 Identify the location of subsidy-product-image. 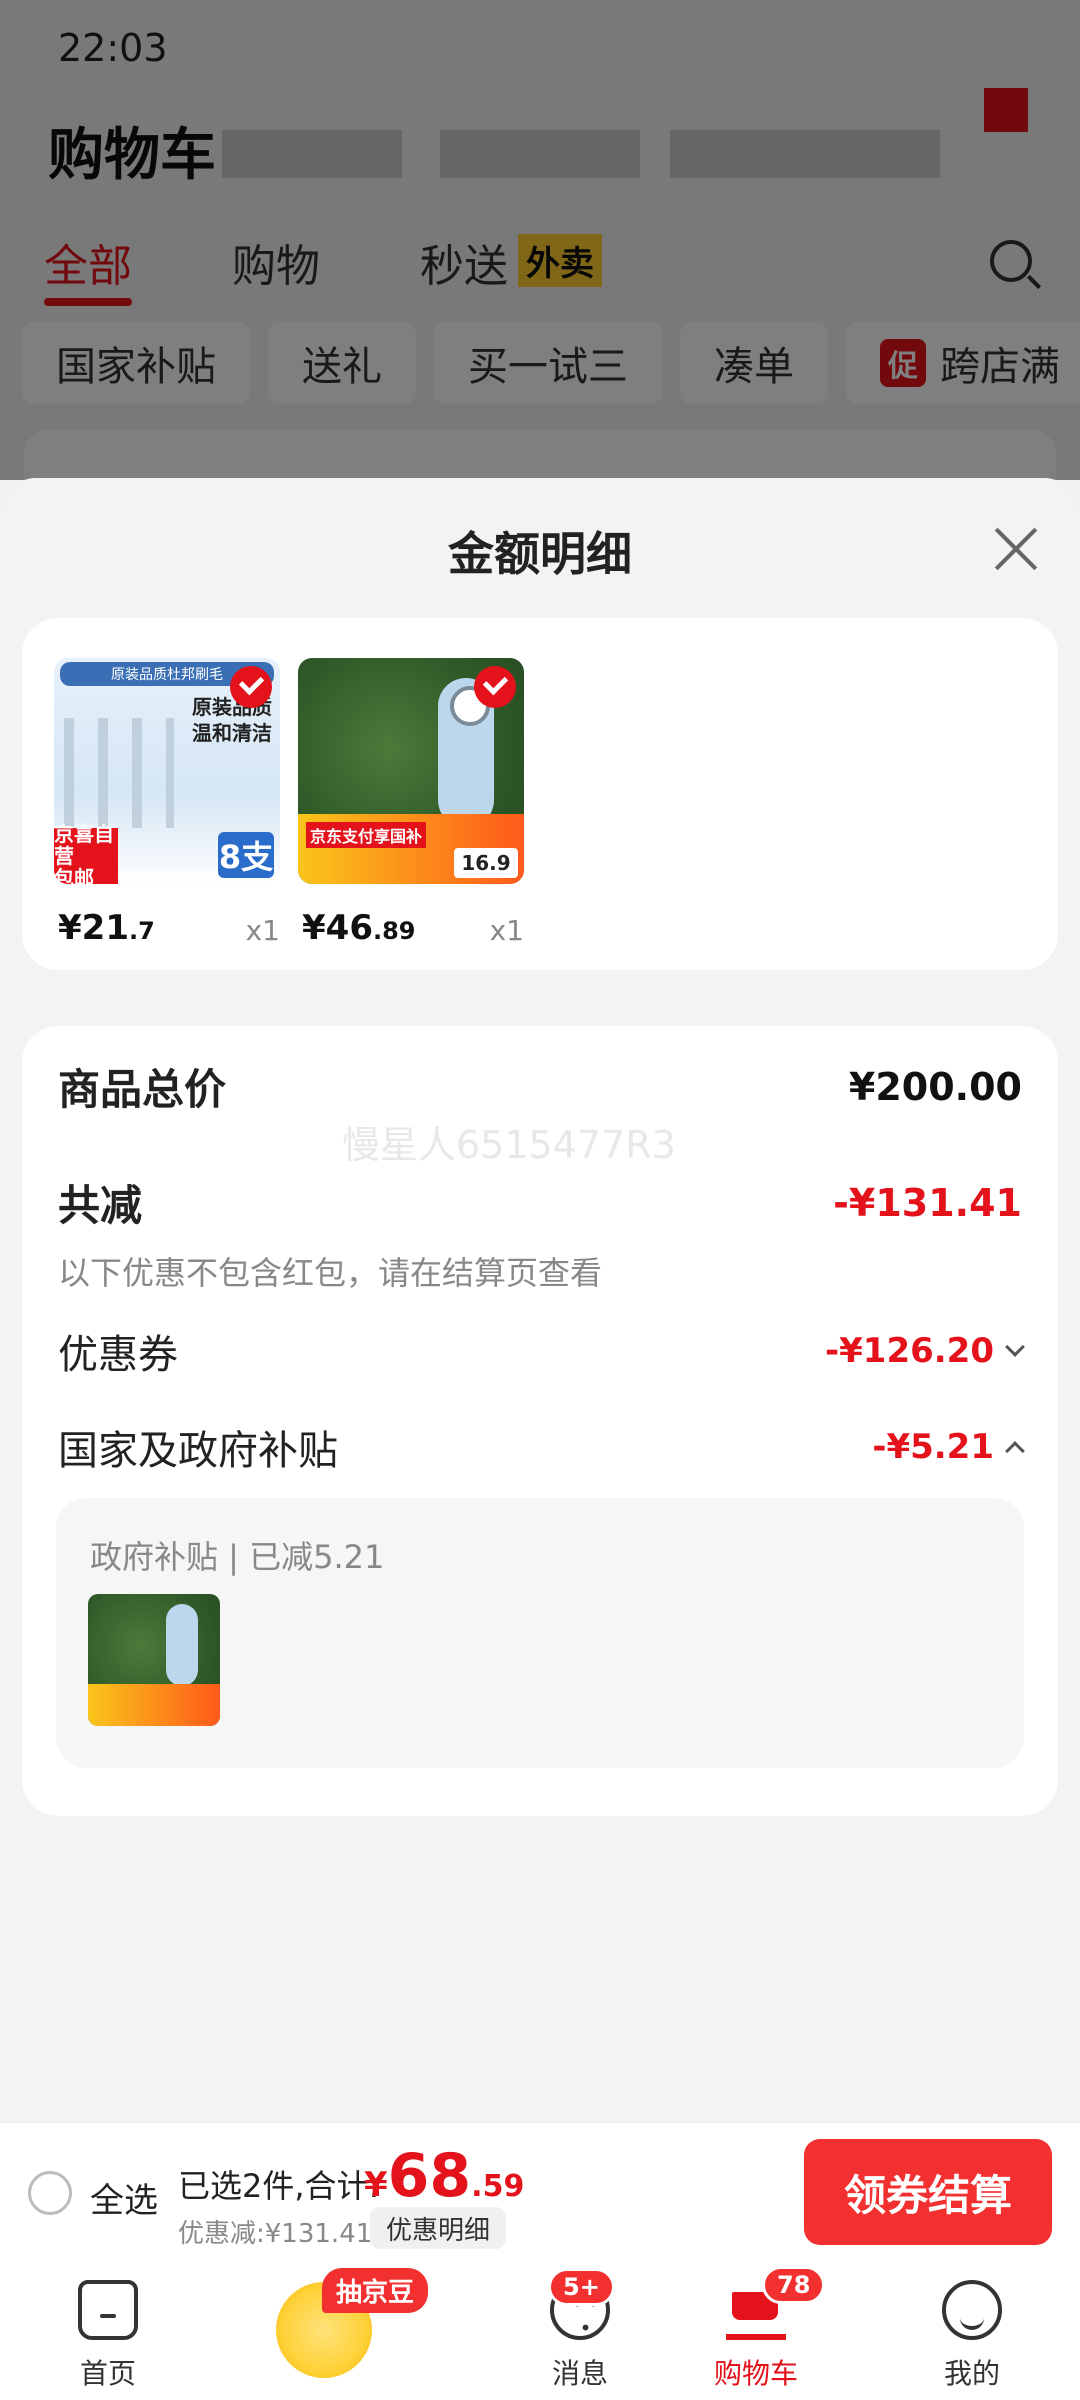
(154, 1660).